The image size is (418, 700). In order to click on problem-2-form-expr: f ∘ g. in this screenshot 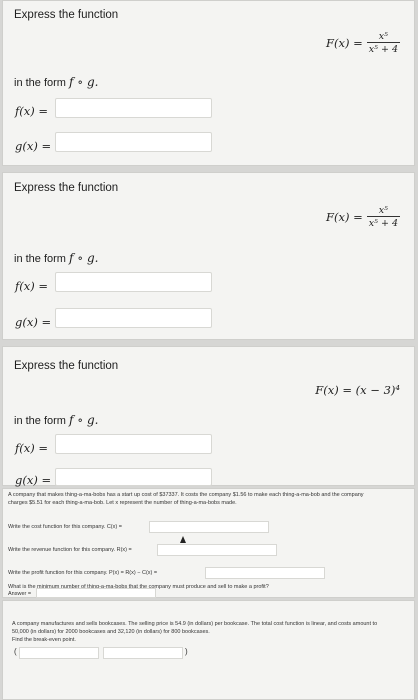, I will do `click(84, 258)`.